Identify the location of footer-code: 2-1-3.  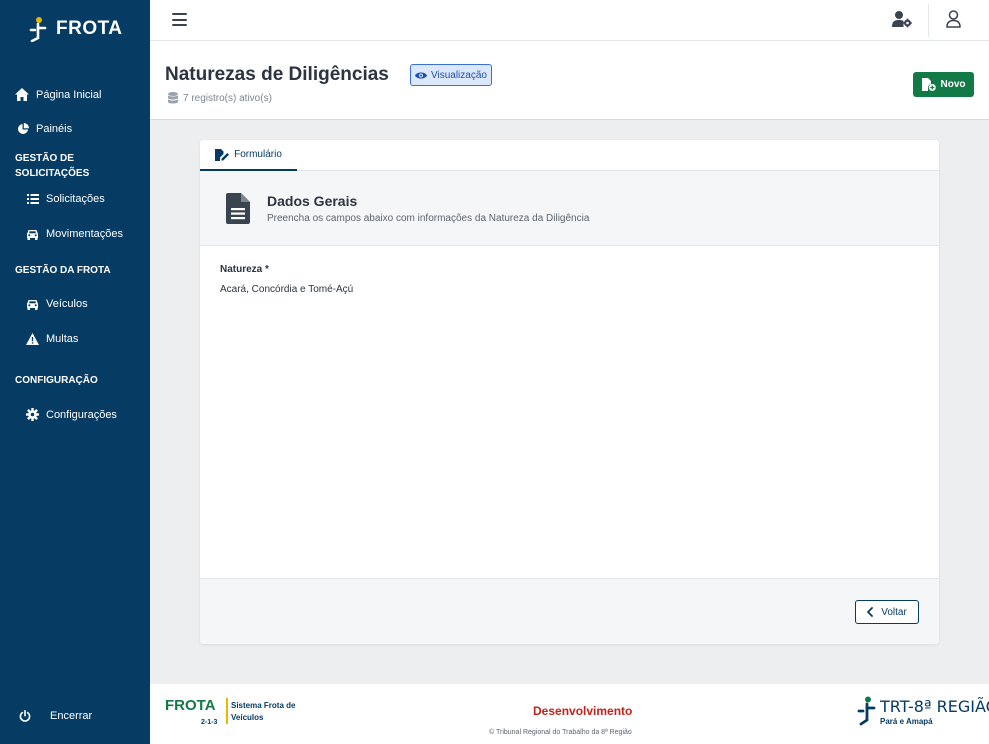
(209, 722).